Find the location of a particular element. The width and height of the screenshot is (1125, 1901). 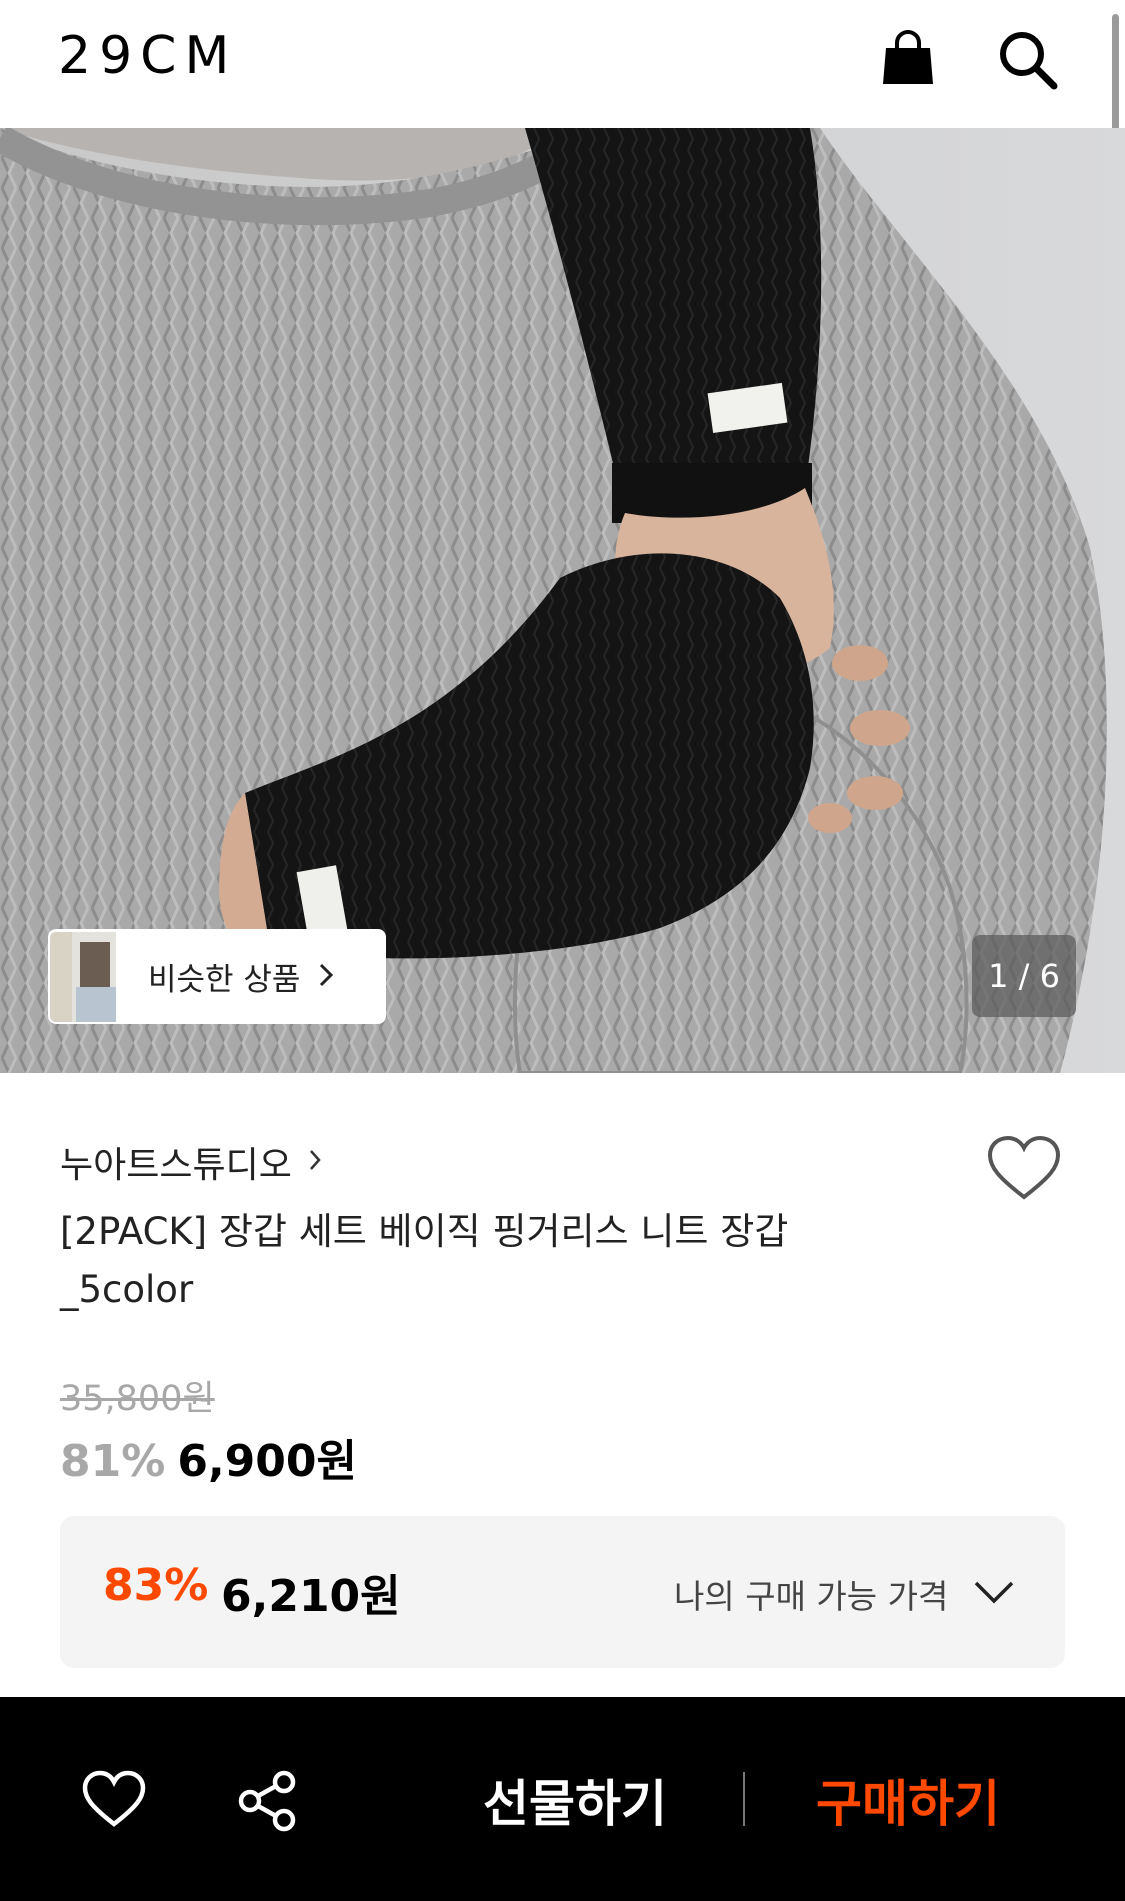

my-discount-rate: 83% is located at coordinates (156, 1585).